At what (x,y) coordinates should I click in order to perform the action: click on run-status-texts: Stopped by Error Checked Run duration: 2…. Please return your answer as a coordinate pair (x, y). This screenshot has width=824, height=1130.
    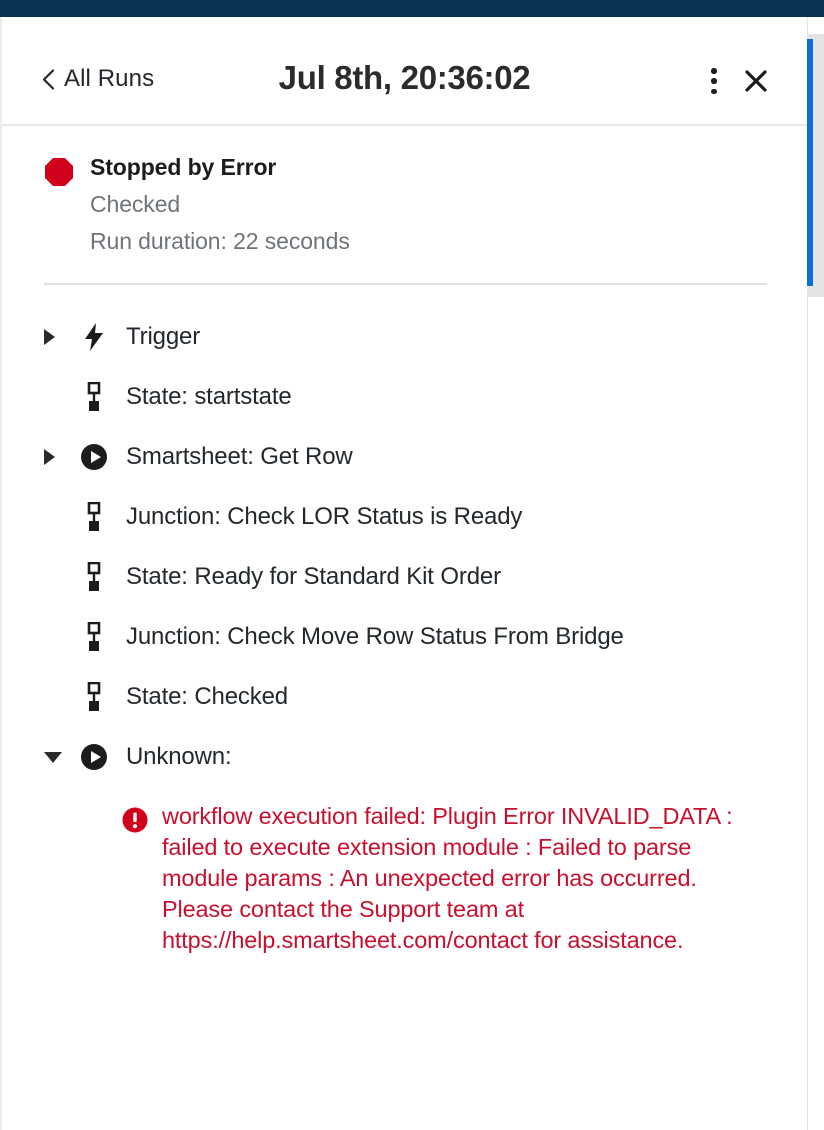
    Looking at the image, I should click on (220, 204).